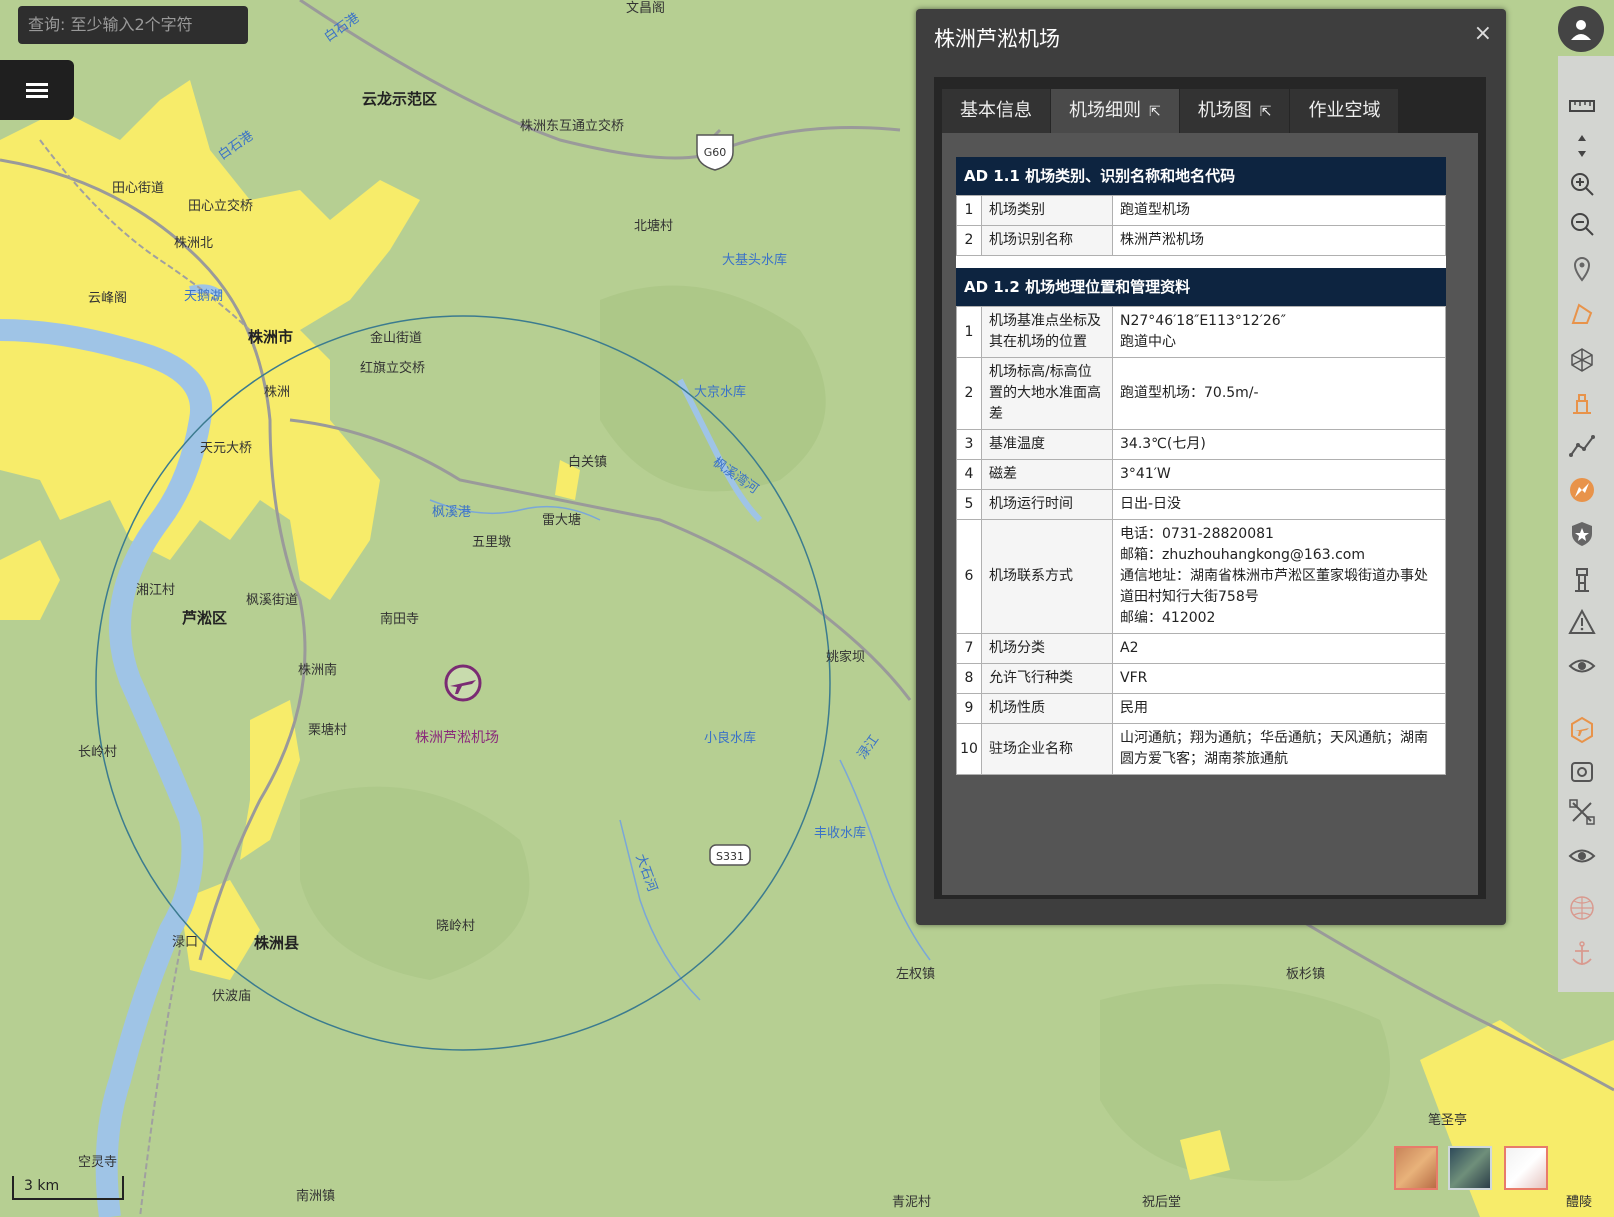 This screenshot has width=1614, height=1217. Describe the element at coordinates (1582, 446) in the screenshot. I see `route-line-icon-button` at that location.